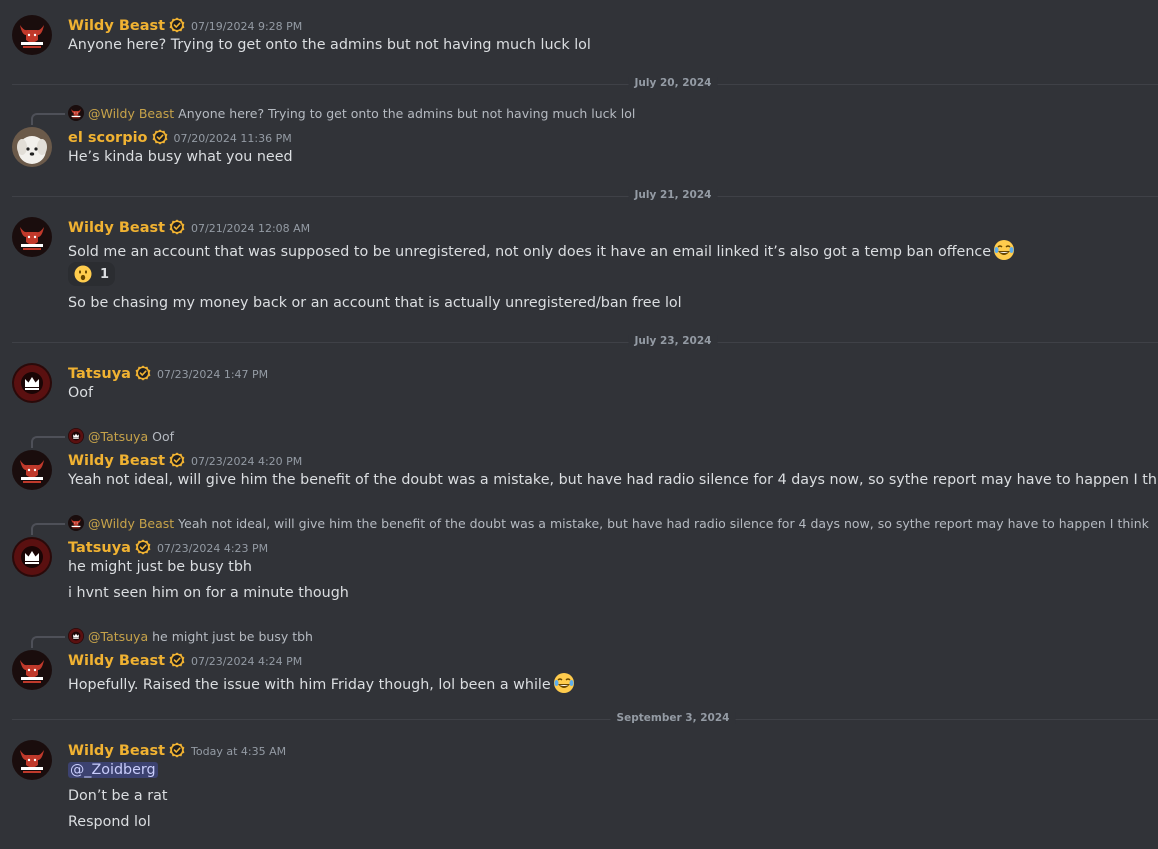  I want to click on timestamp: 07/19/2024 9:28 PM, so click(247, 26).